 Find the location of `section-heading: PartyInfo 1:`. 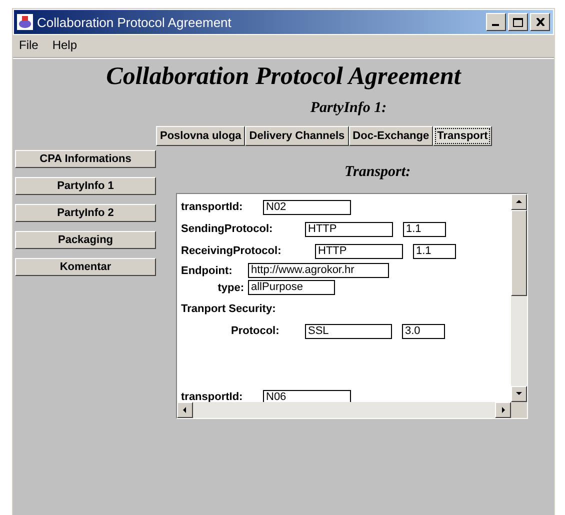

section-heading: PartyInfo 1: is located at coordinates (348, 108).